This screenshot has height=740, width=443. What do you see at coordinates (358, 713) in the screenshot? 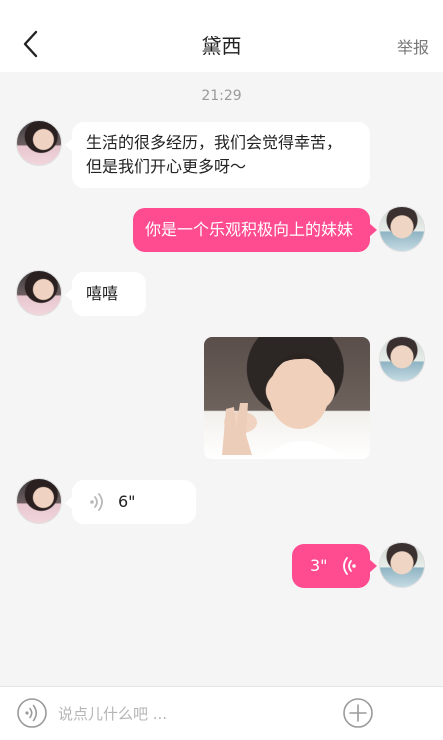
I see `plus-icon` at bounding box center [358, 713].